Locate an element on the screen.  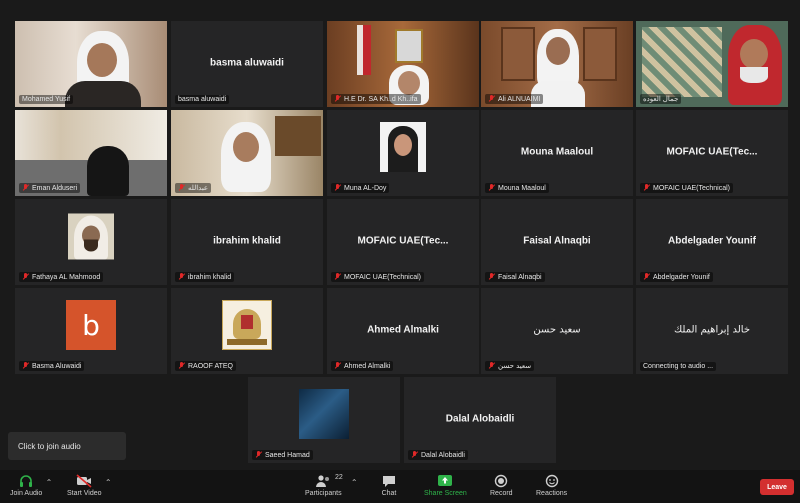
participant-tile: Abdelgader Younif Abdelgader Younif is located at coordinates (712, 242).